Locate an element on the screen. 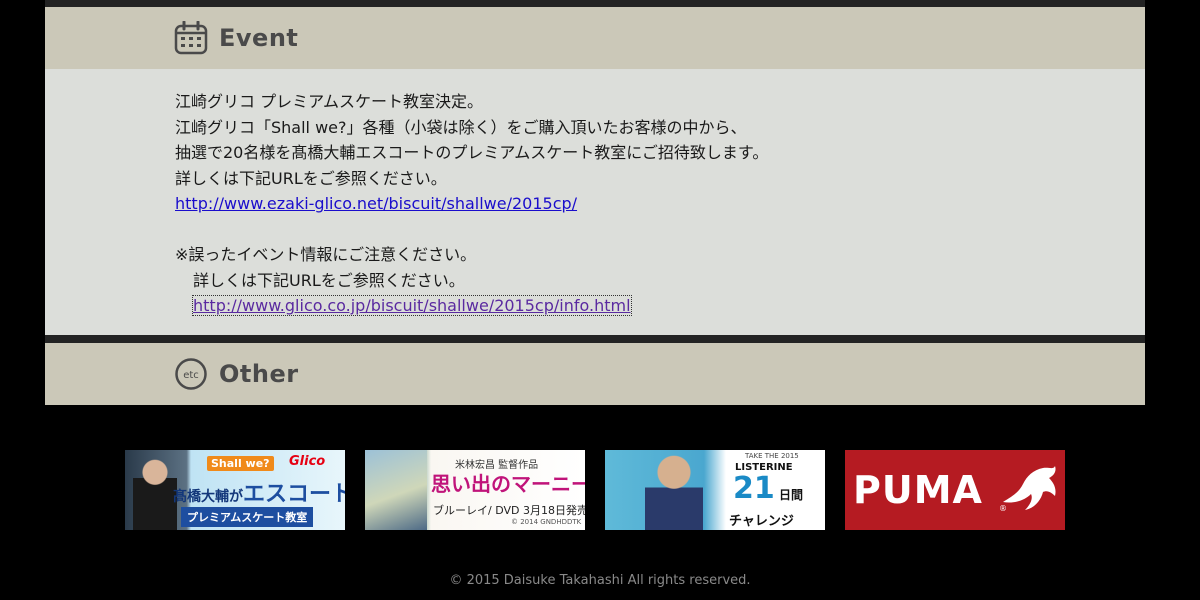  notice-detail-line: 詳しくは下記URLをご参照ください。 is located at coordinates (329, 280).